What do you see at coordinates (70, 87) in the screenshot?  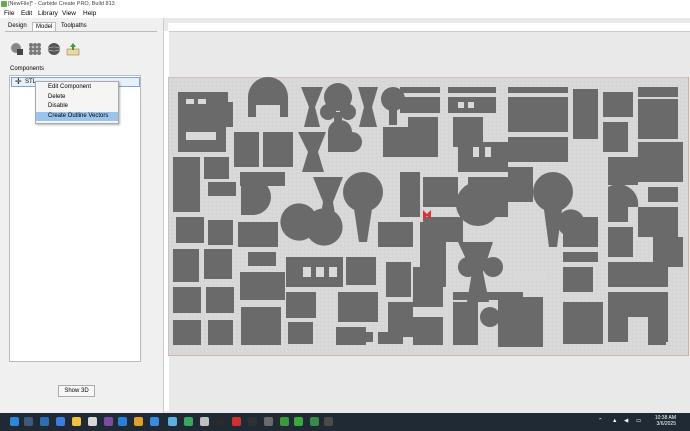 I see `menu-item-label: Edit Component` at bounding box center [70, 87].